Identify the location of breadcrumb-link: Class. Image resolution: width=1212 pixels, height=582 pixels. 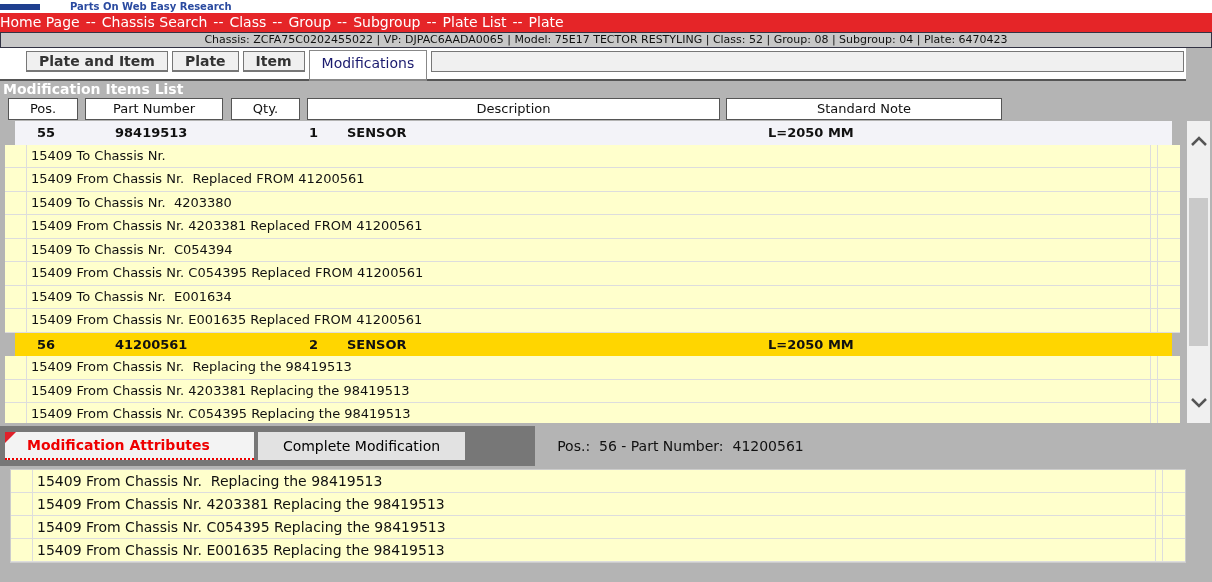
(248, 22).